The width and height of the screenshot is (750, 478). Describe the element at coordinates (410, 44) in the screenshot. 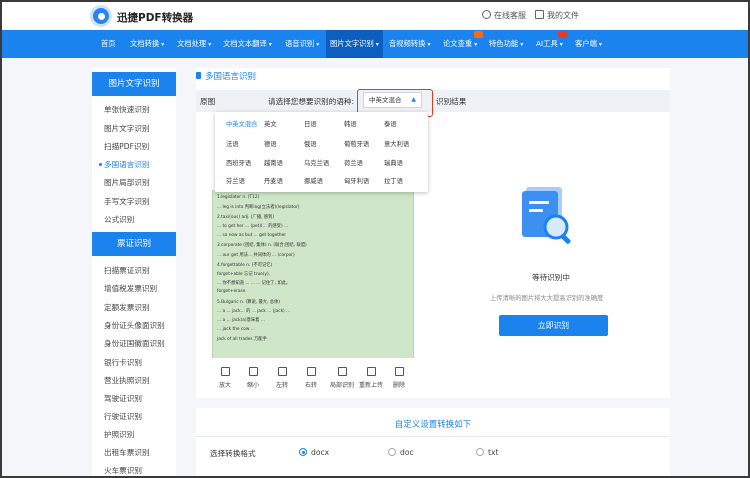

I see `nav-av-convert: 音视频转换 ▾` at that location.